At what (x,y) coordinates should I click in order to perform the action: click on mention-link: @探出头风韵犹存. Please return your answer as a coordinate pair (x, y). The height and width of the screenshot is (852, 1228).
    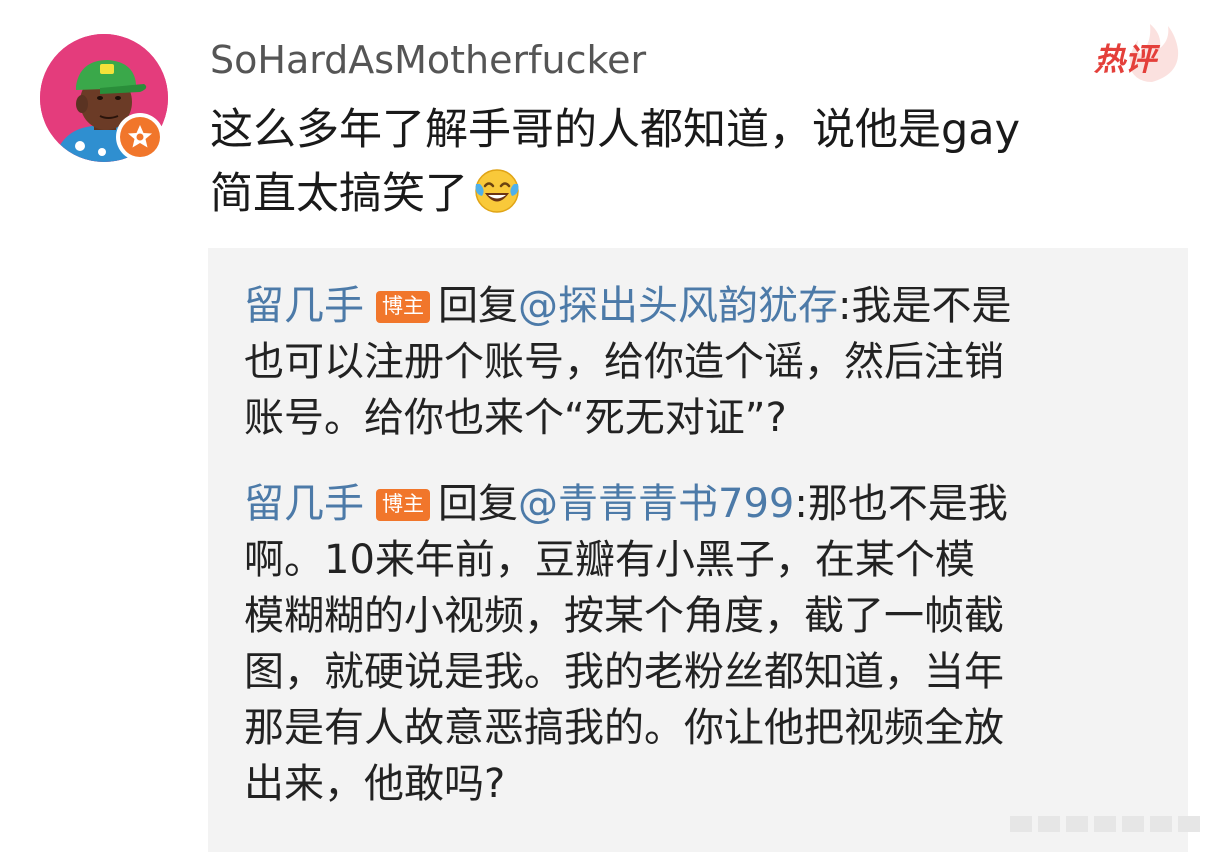
    Looking at the image, I should click on (678, 306).